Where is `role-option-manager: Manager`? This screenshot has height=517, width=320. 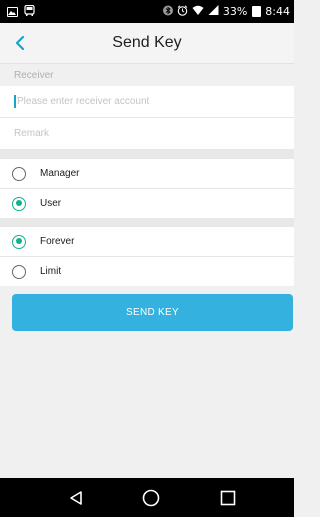 role-option-manager: Manager is located at coordinates (147, 173).